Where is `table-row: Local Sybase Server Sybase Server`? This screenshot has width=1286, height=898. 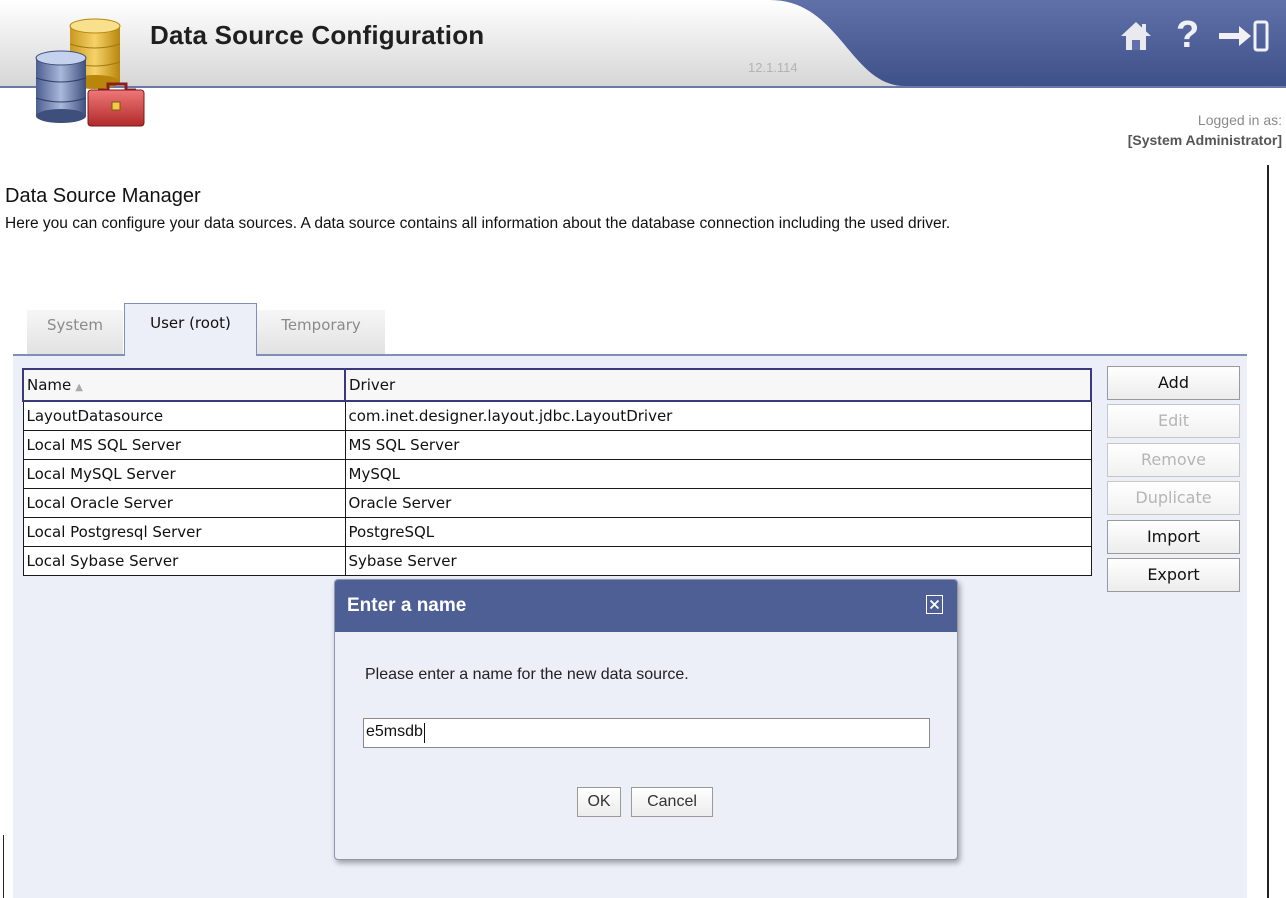 table-row: Local Sybase Server Sybase Server is located at coordinates (557, 561).